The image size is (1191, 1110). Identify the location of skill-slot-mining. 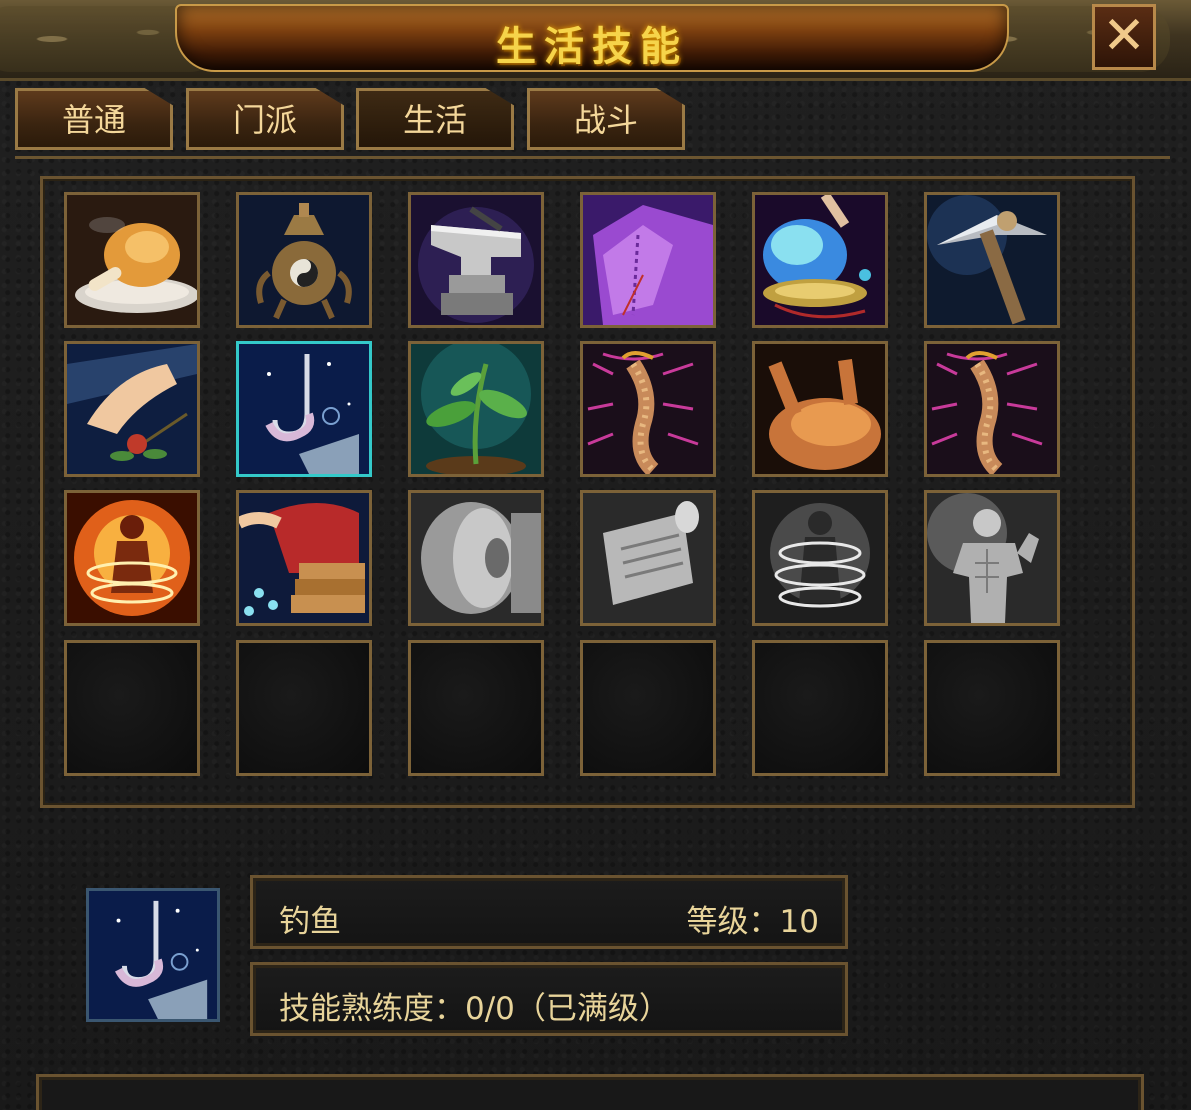
(992, 260).